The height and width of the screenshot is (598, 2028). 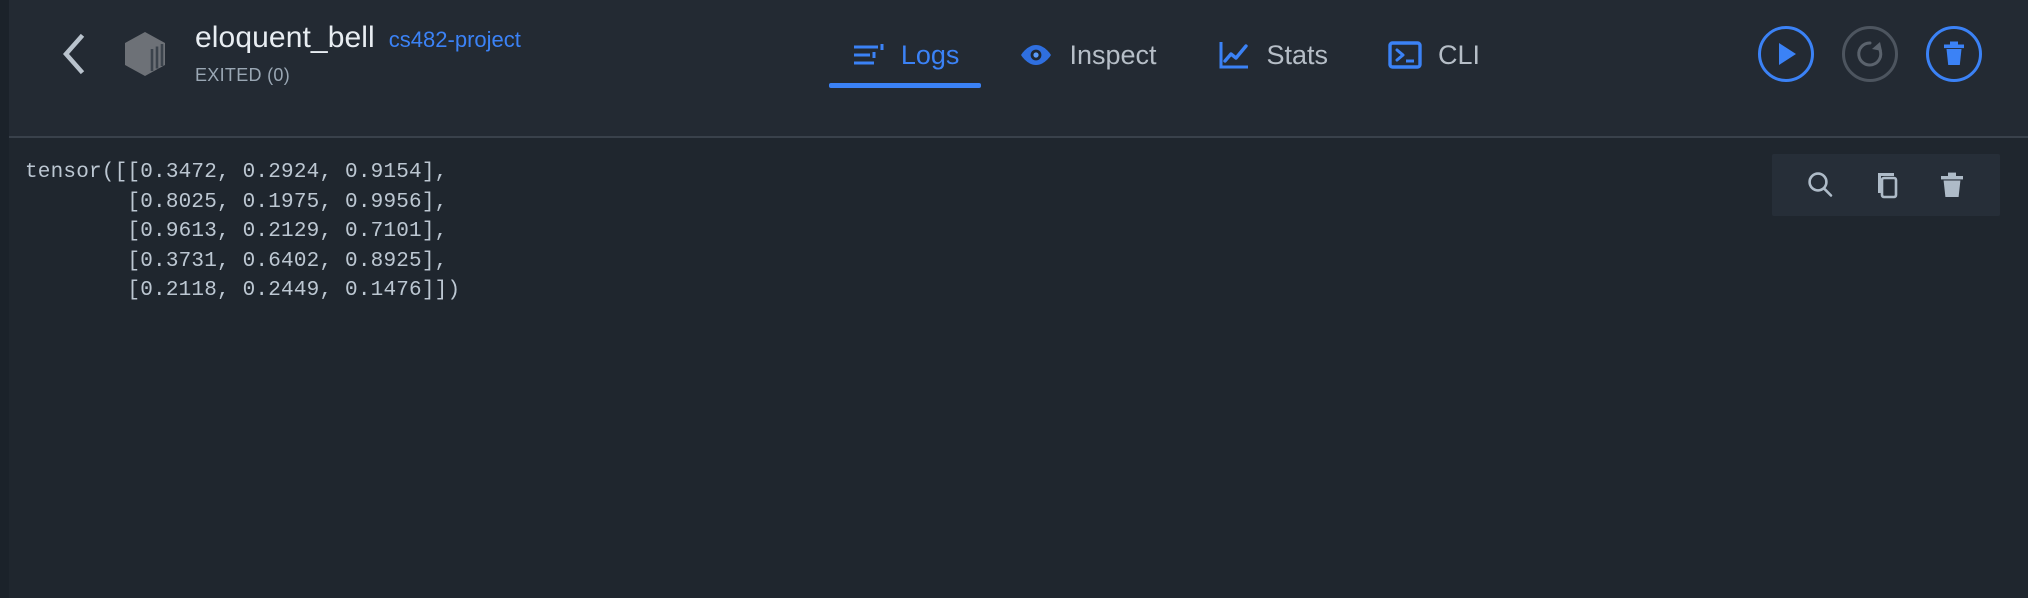 What do you see at coordinates (1297, 54) in the screenshot?
I see `tab-stats-label: Stats` at bounding box center [1297, 54].